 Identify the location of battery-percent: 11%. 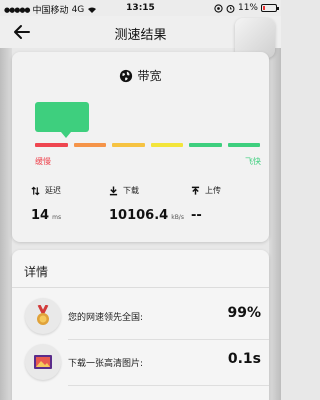
(247, 8).